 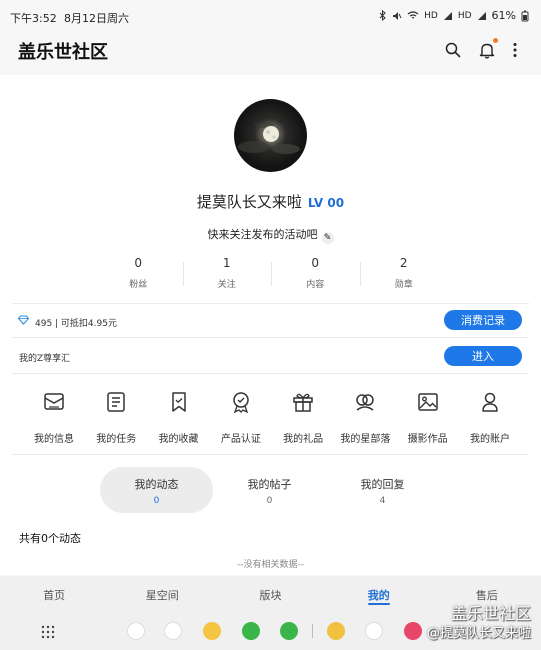 What do you see at coordinates (397, 15) in the screenshot?
I see `mute-icon` at bounding box center [397, 15].